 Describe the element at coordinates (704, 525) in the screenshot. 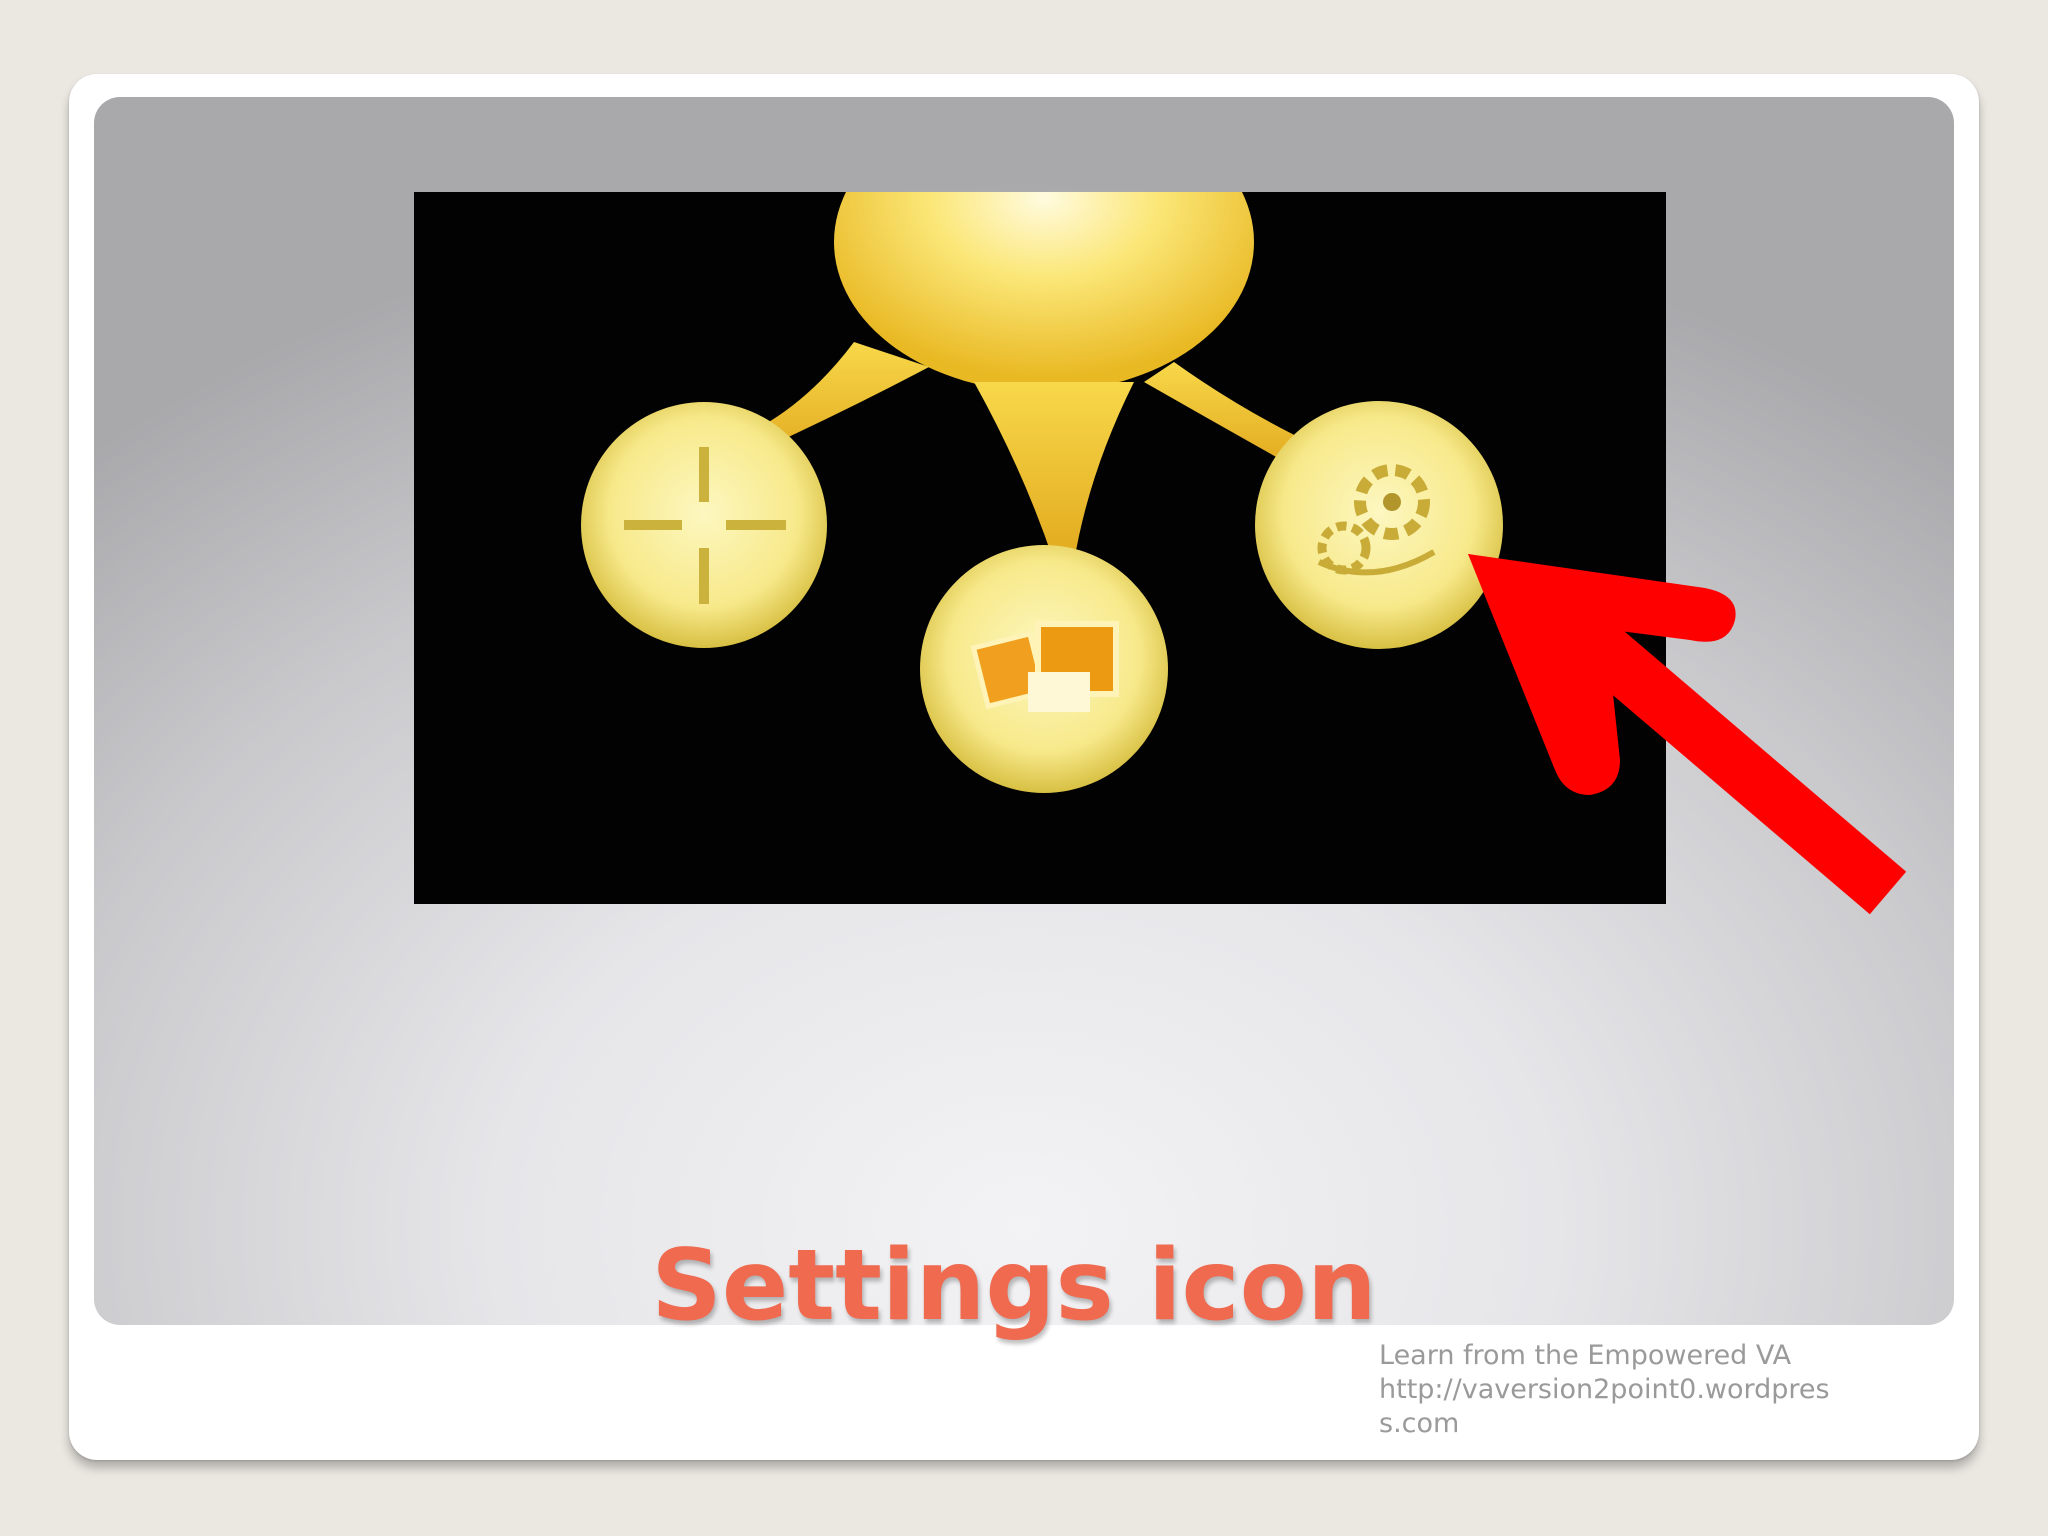

I see `crosshair-icon` at that location.